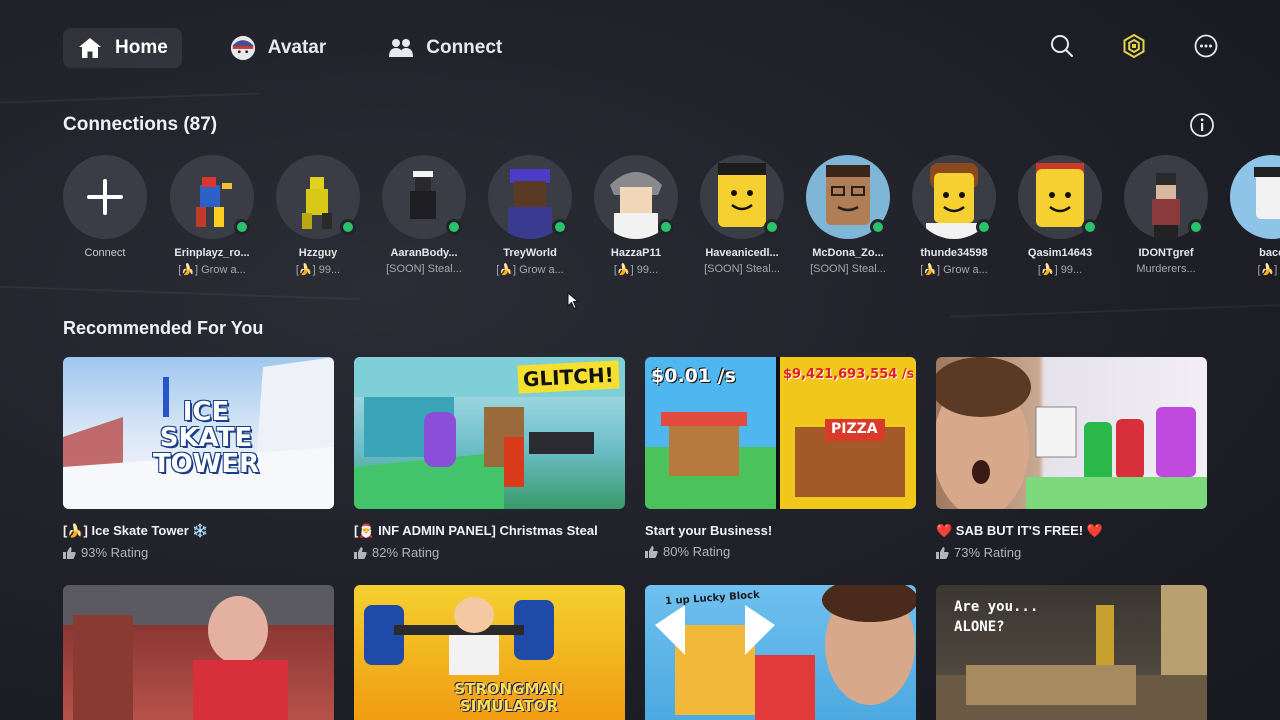 Image resolution: width=1280 pixels, height=720 pixels. Describe the element at coordinates (90, 48) in the screenshot. I see `home-icon` at that location.